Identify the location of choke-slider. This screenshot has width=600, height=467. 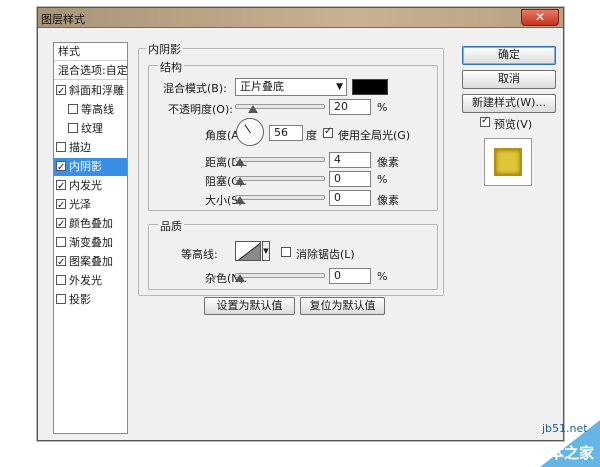
(280, 178).